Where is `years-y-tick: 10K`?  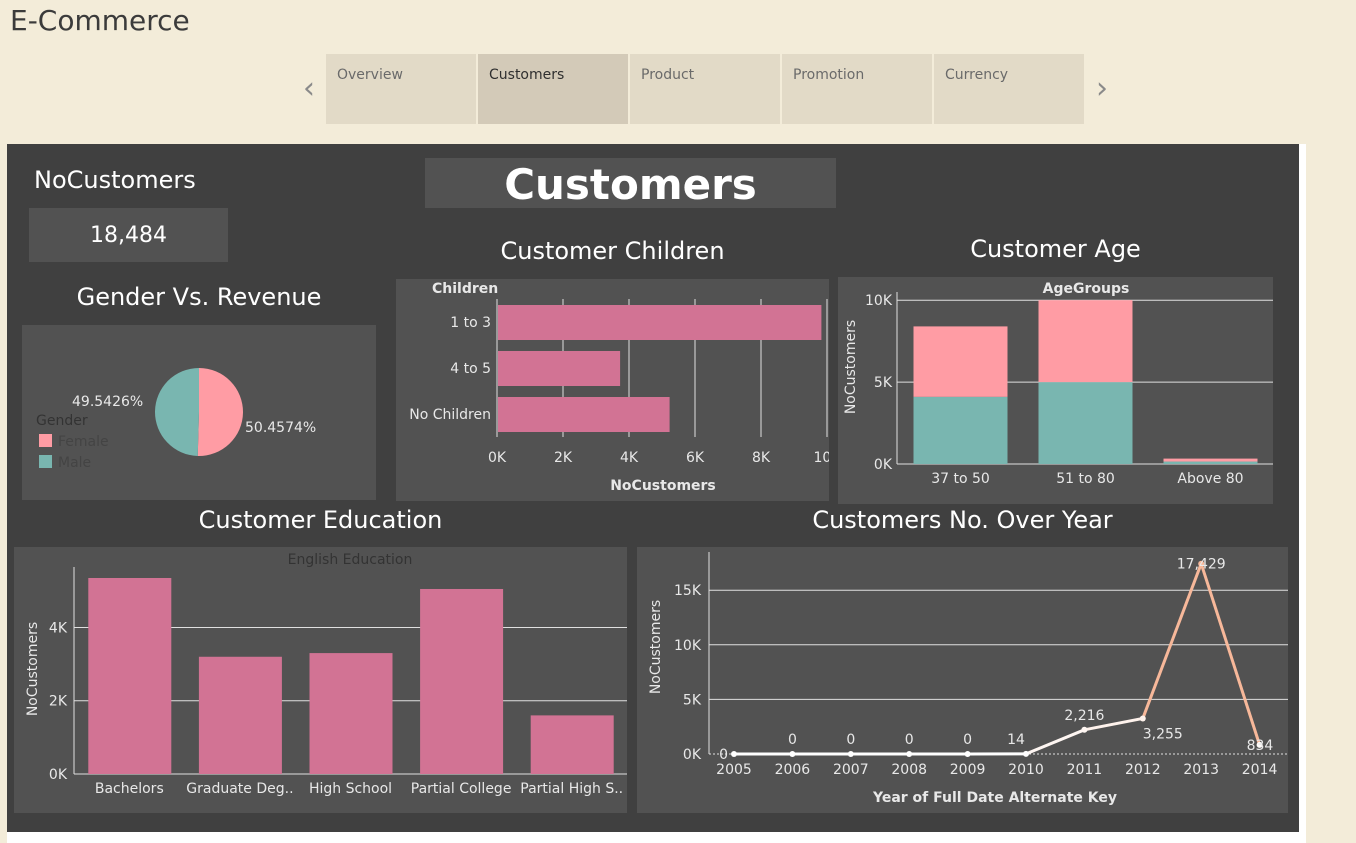 years-y-tick: 10K is located at coordinates (688, 646).